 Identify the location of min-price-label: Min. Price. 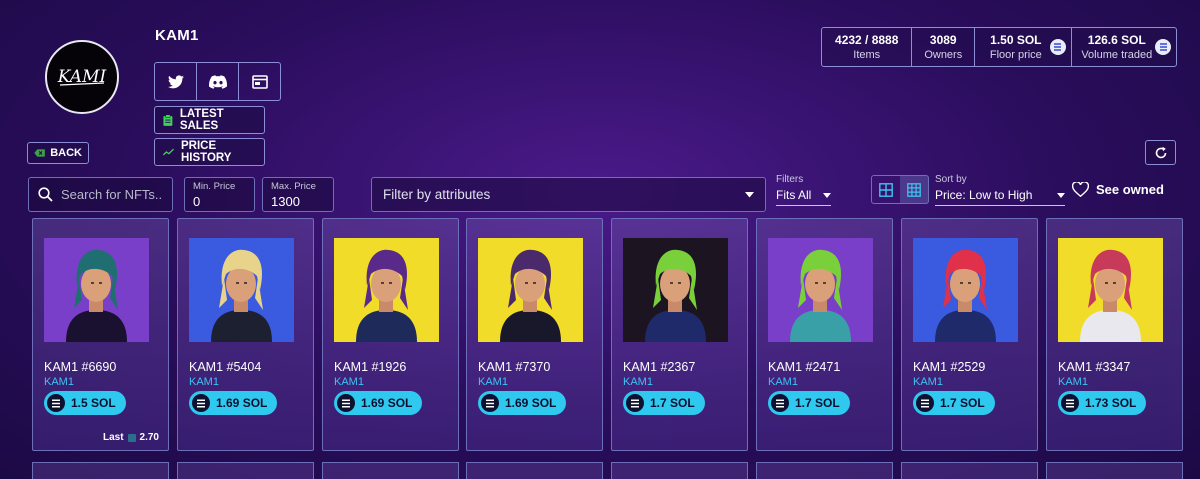
(214, 186).